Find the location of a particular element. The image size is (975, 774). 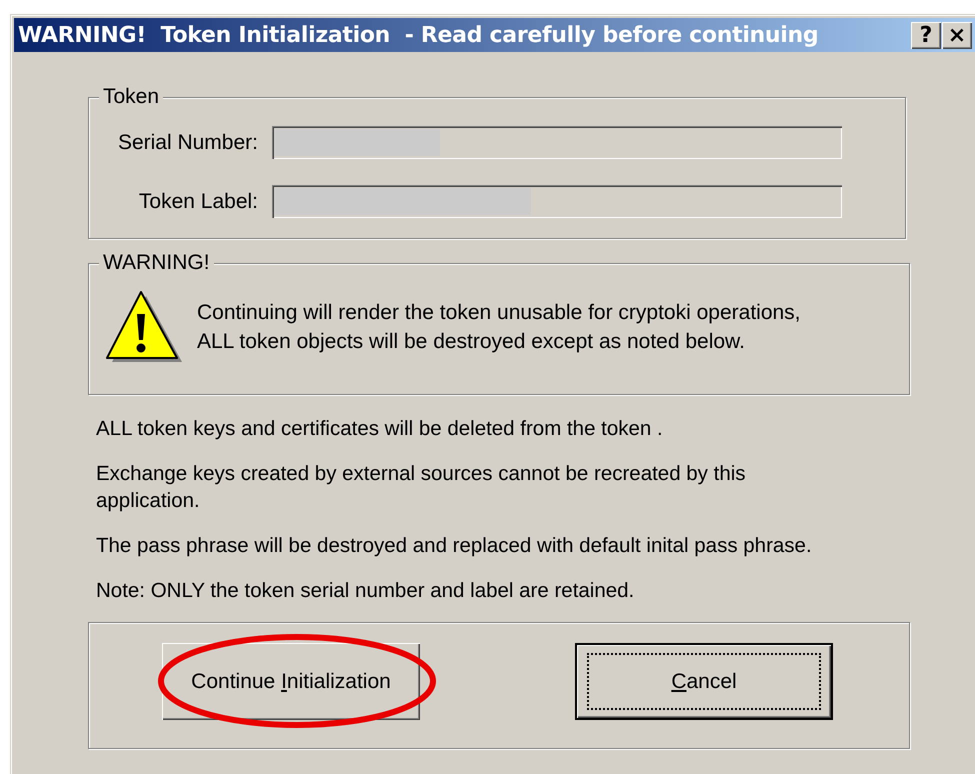

note-text: Exchange keys created by external sources cannot be recreated by this application. is located at coordinates (421, 487).